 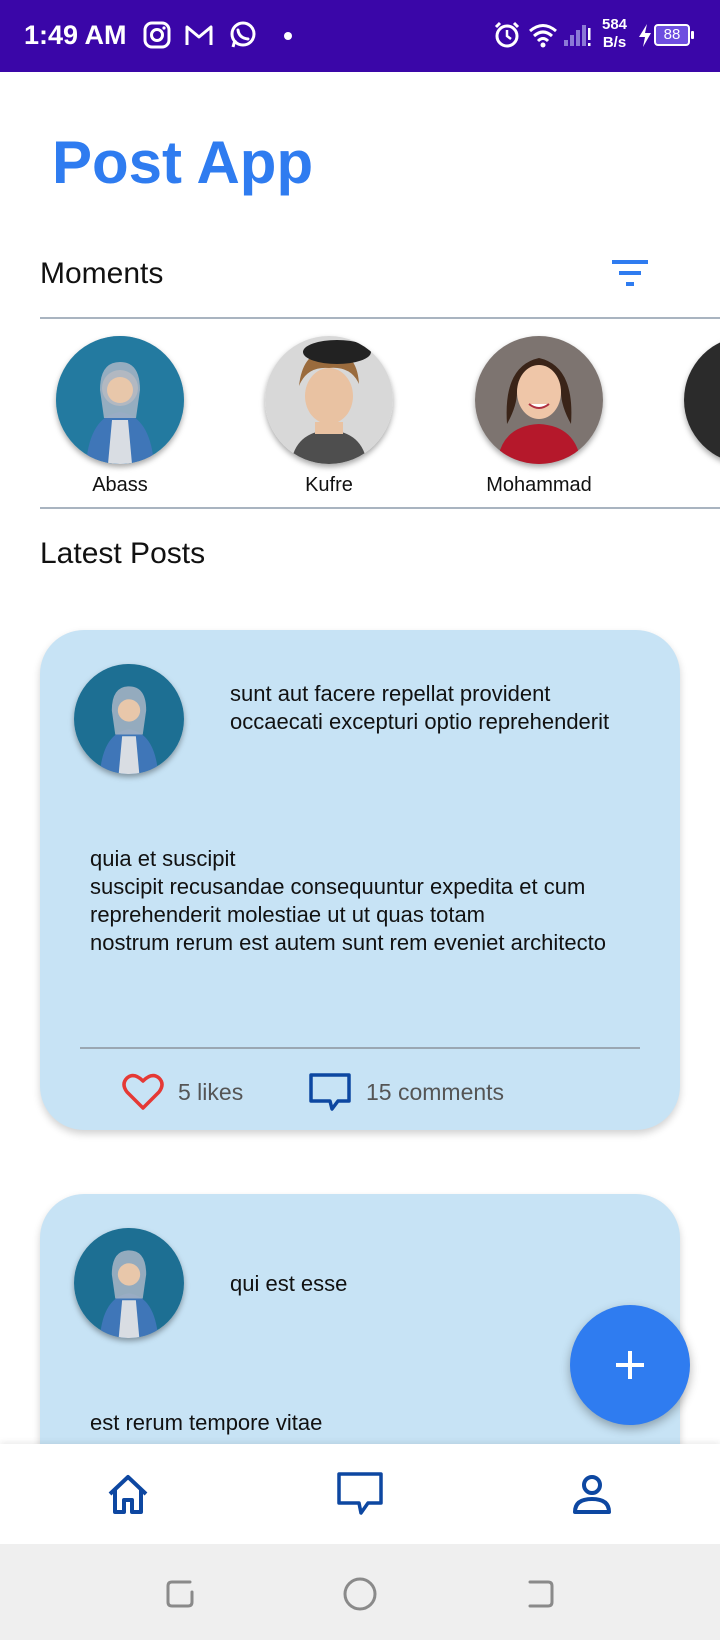 What do you see at coordinates (243, 34) in the screenshot?
I see `whatsapp-icon` at bounding box center [243, 34].